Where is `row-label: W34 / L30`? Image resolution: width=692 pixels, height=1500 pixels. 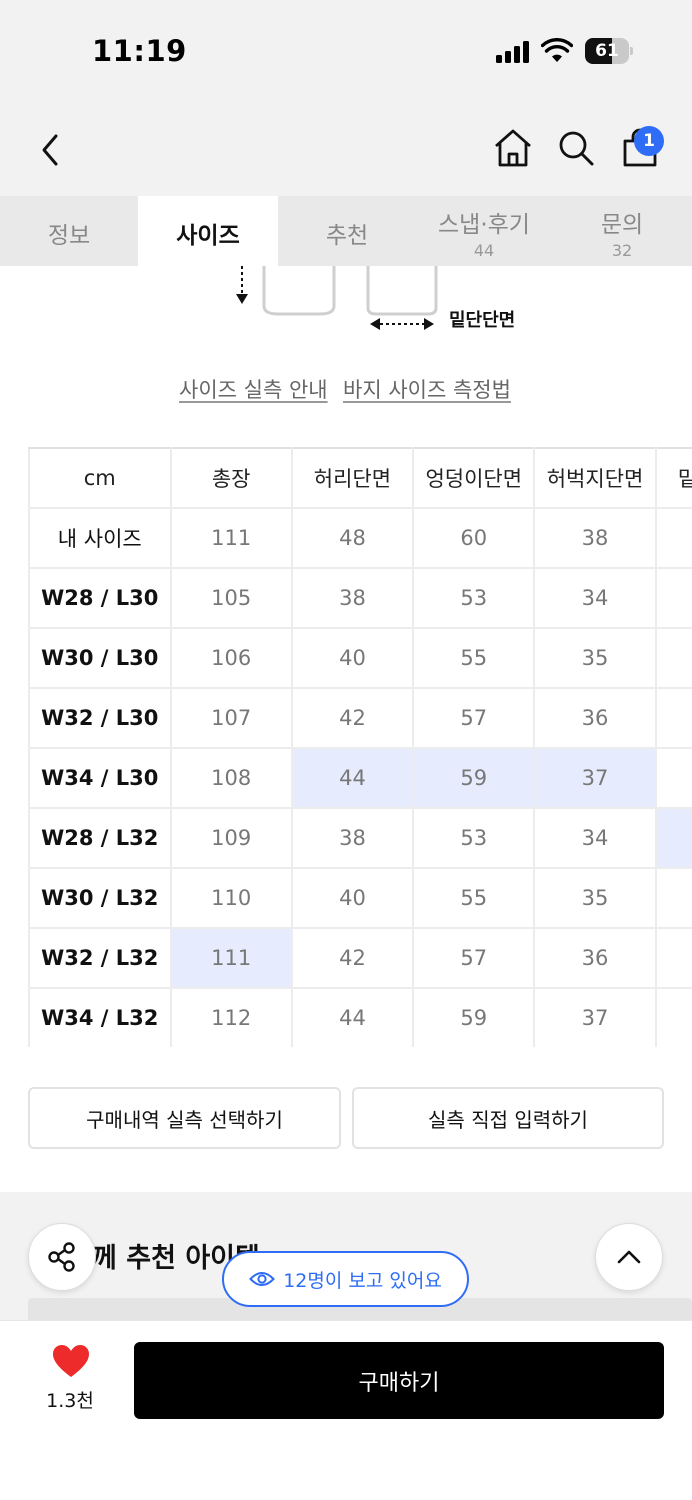
row-label: W34 / L30 is located at coordinates (100, 778).